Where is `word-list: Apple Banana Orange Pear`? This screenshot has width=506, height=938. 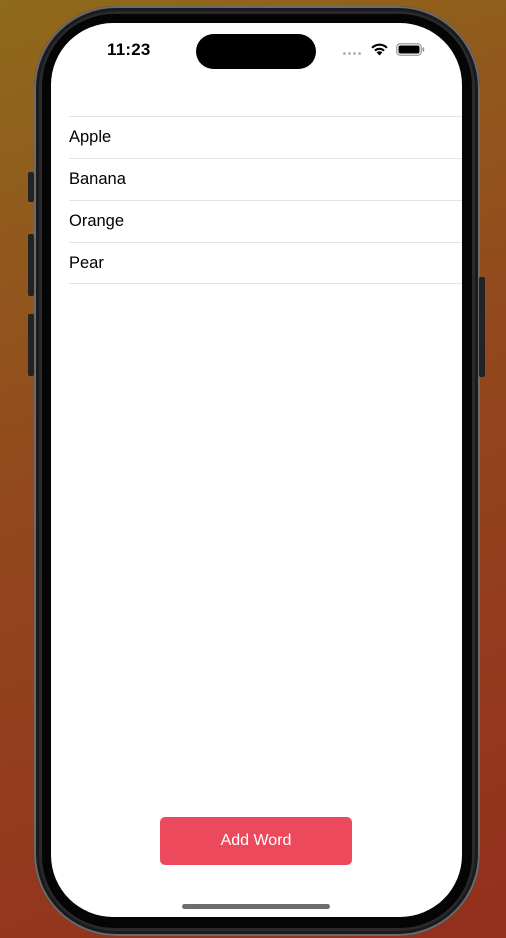
word-list: Apple Banana Orange Pear is located at coordinates (265, 200).